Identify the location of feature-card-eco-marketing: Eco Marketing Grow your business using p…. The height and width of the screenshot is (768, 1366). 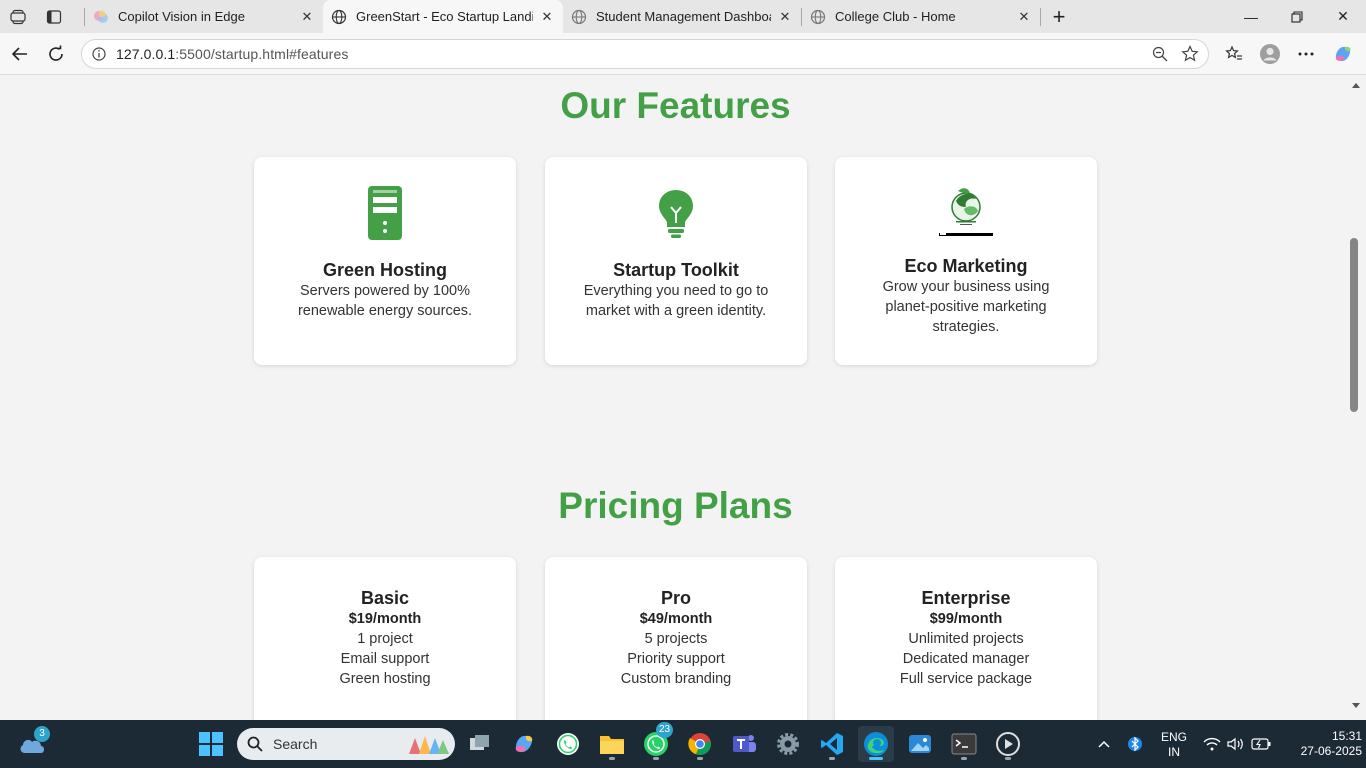
(966, 261).